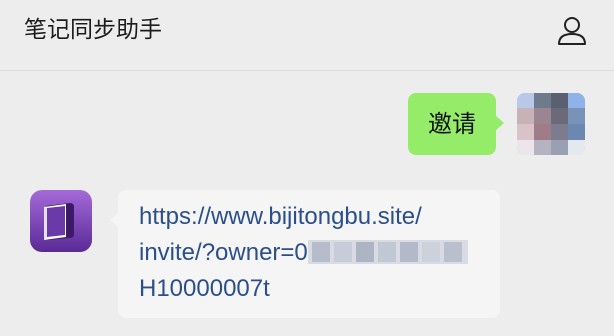  I want to click on chat-title: 笔记同步助手, so click(93, 30).